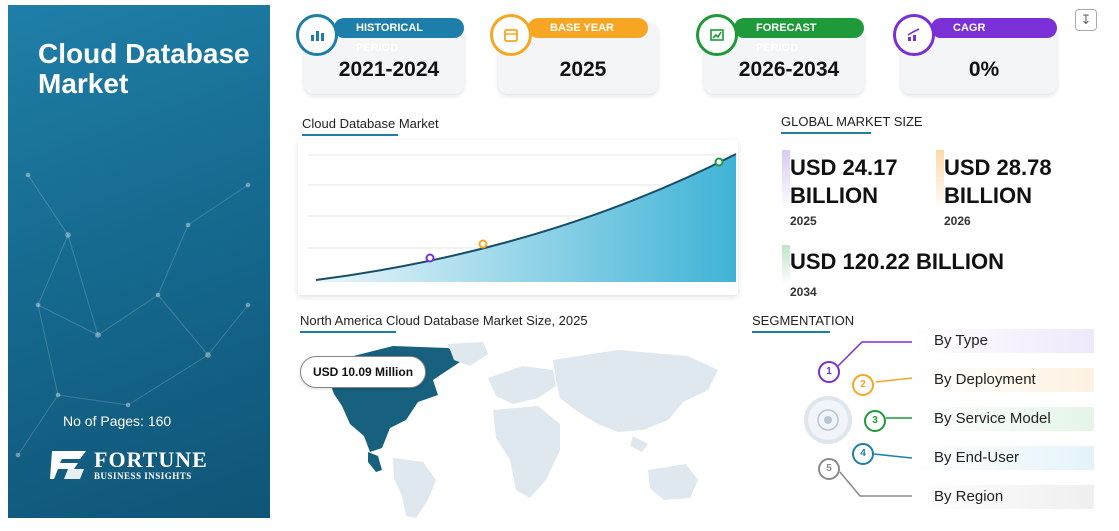 This screenshot has height=531, width=1119. What do you see at coordinates (348, 332) in the screenshot?
I see `map-title-underline` at bounding box center [348, 332].